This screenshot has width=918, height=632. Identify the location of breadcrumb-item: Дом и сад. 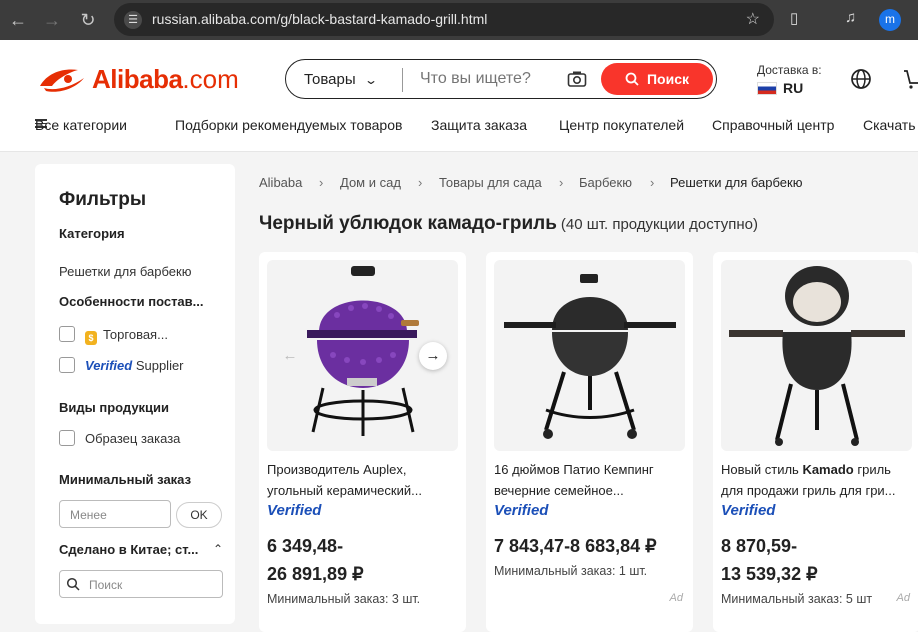
(370, 182).